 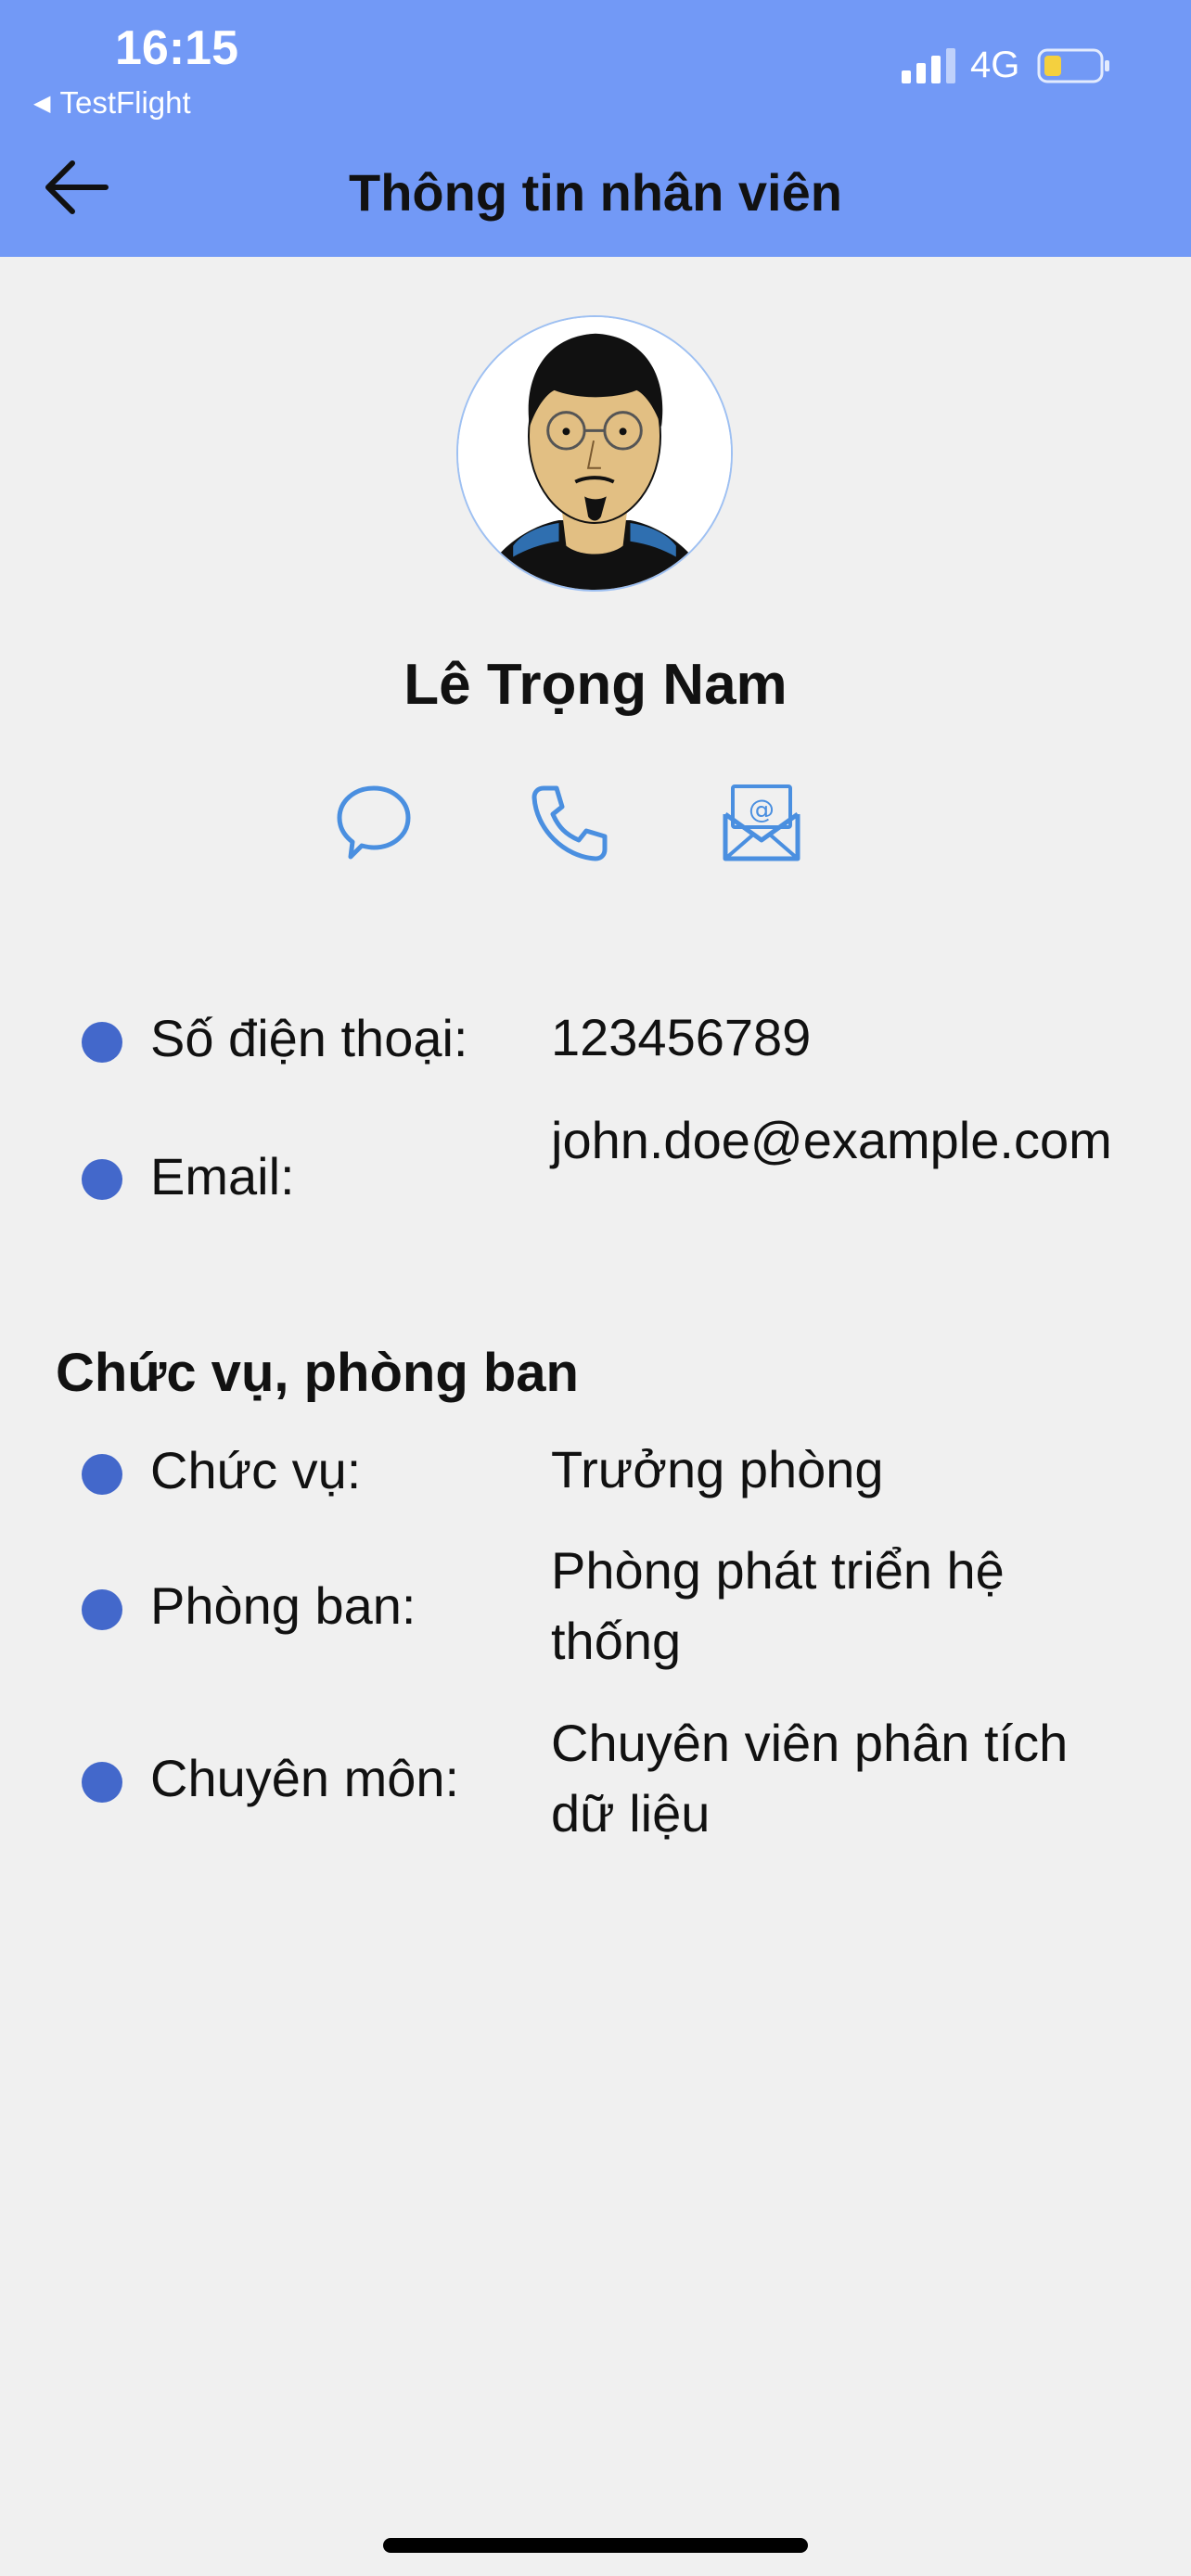 I want to click on network-type: 4G, so click(x=995, y=65).